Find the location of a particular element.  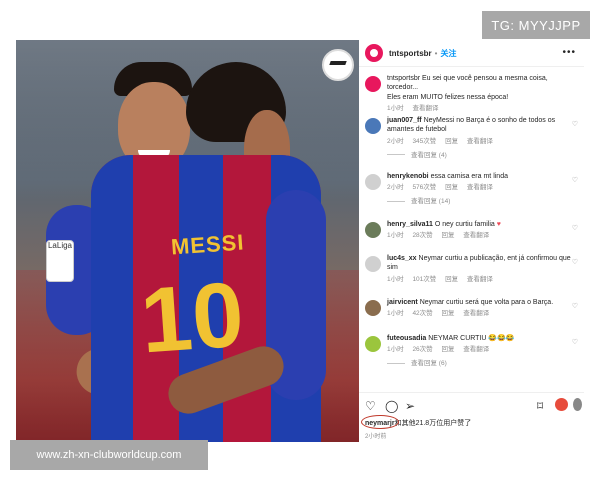

header-username: tntsportsbr is located at coordinates (410, 53).